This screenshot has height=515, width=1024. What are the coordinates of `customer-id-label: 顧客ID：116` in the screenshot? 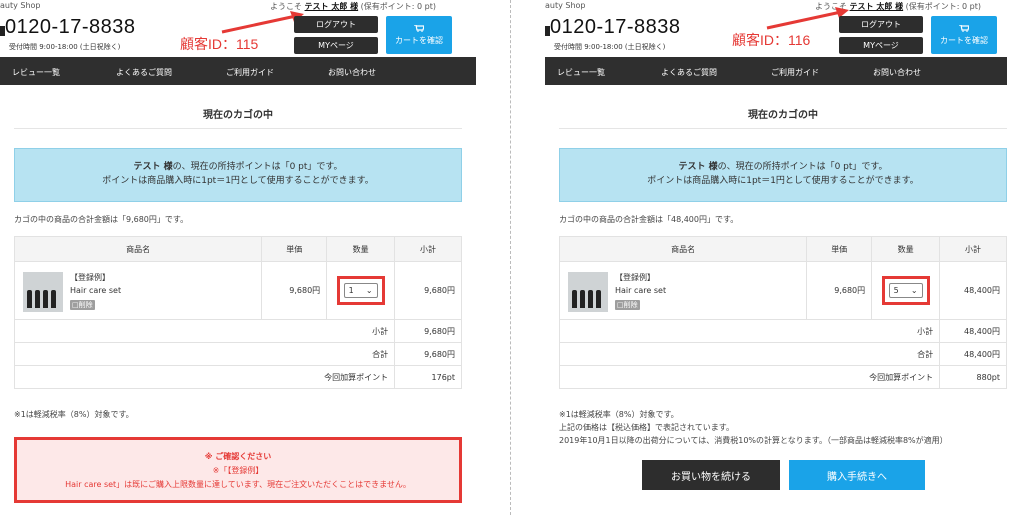 It's located at (771, 40).